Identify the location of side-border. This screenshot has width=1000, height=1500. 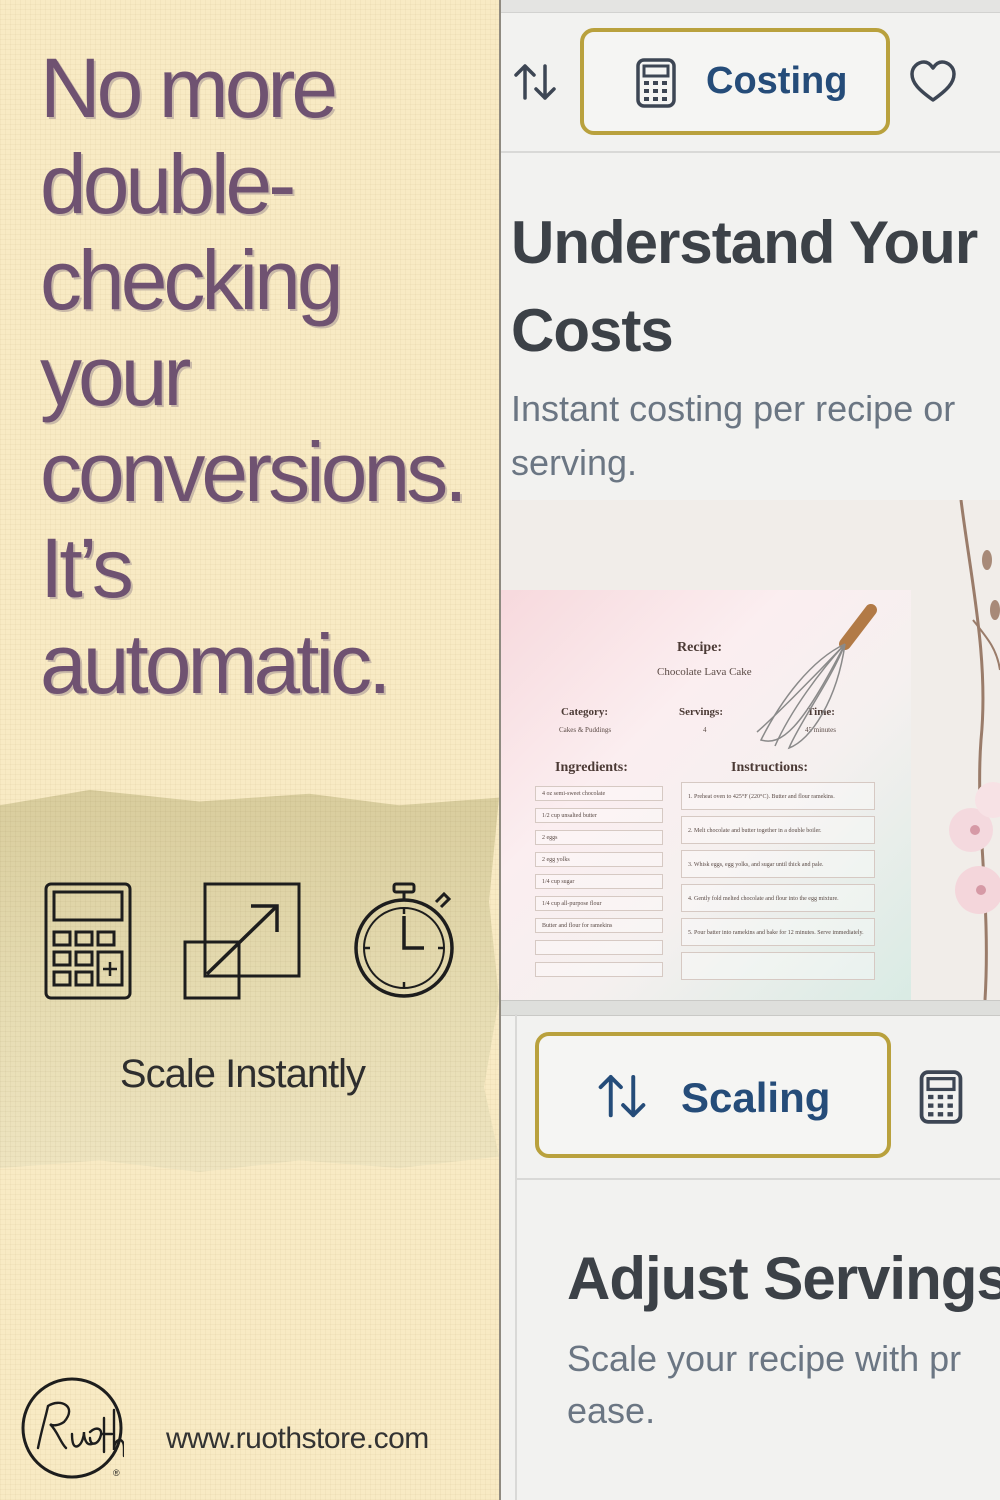
(516, 1257).